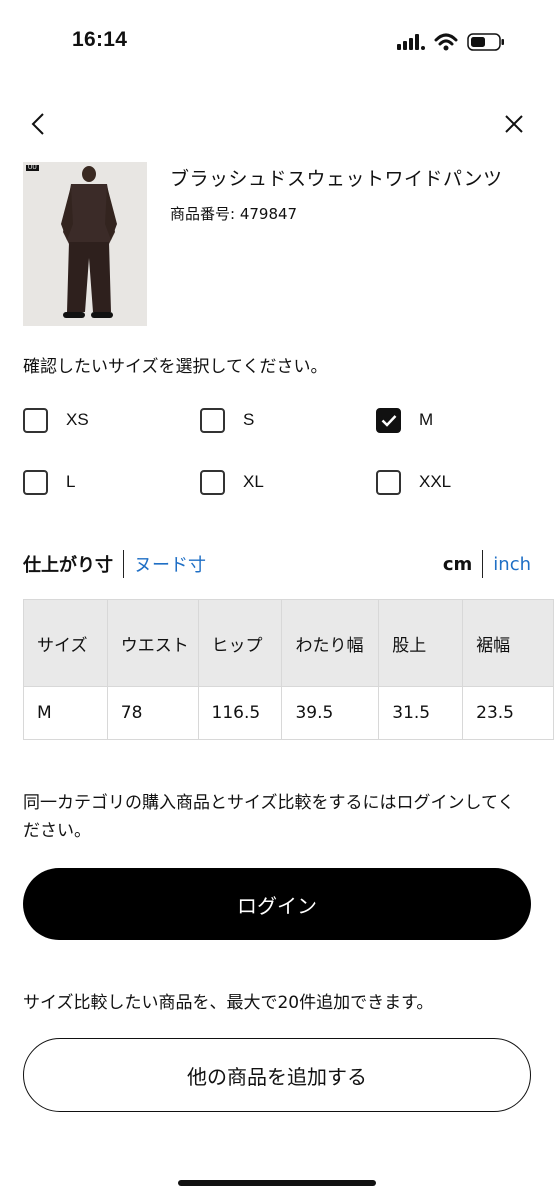  What do you see at coordinates (175, 367) in the screenshot?
I see `size-select-prompt: 確認したいサイズを選択してください。` at bounding box center [175, 367].